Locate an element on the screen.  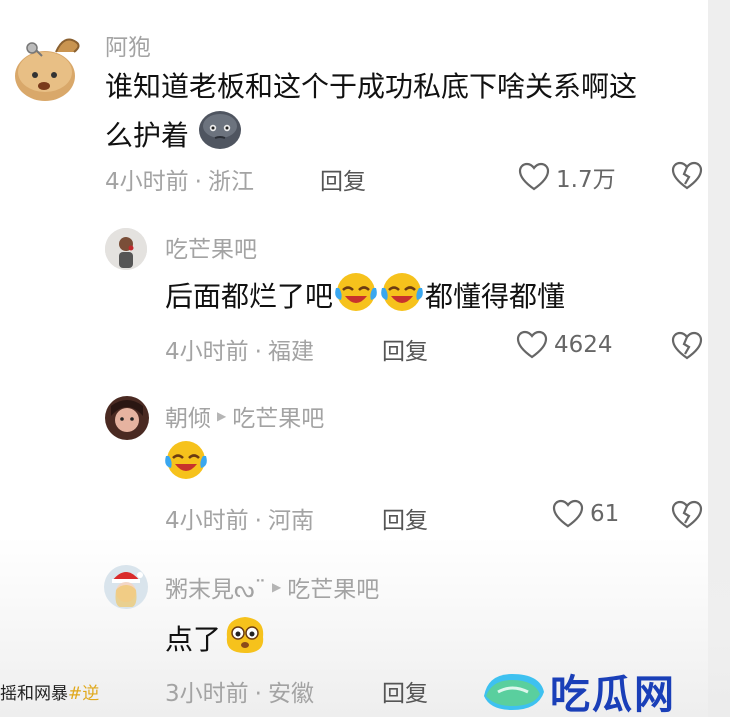
comment-meta: 4小时前 · 河南 is located at coordinates (239, 521).